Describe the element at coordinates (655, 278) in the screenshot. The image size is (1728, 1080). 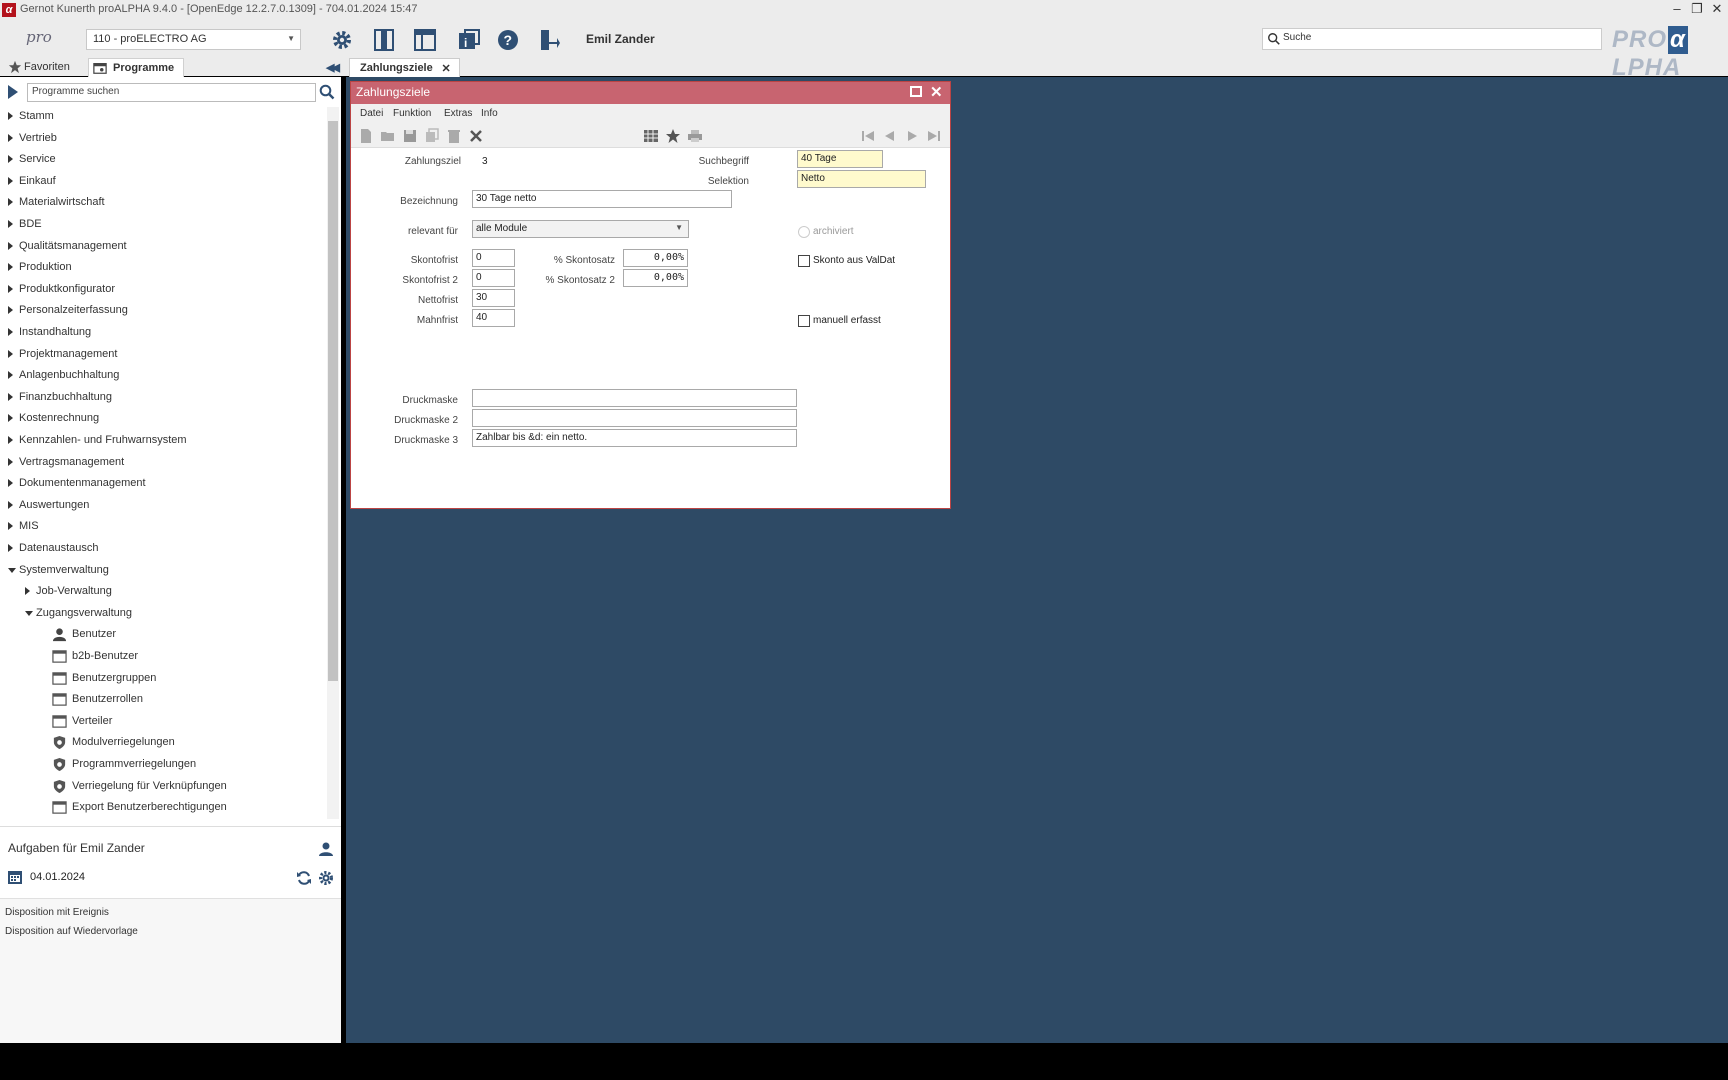
I see `skontosatz2-input: 0,00%` at that location.